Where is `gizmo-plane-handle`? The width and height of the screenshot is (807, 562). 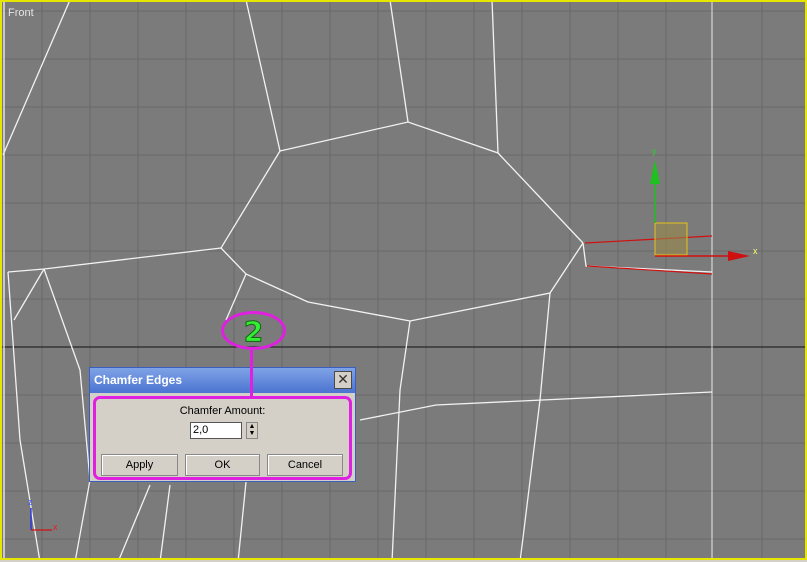 gizmo-plane-handle is located at coordinates (671, 239).